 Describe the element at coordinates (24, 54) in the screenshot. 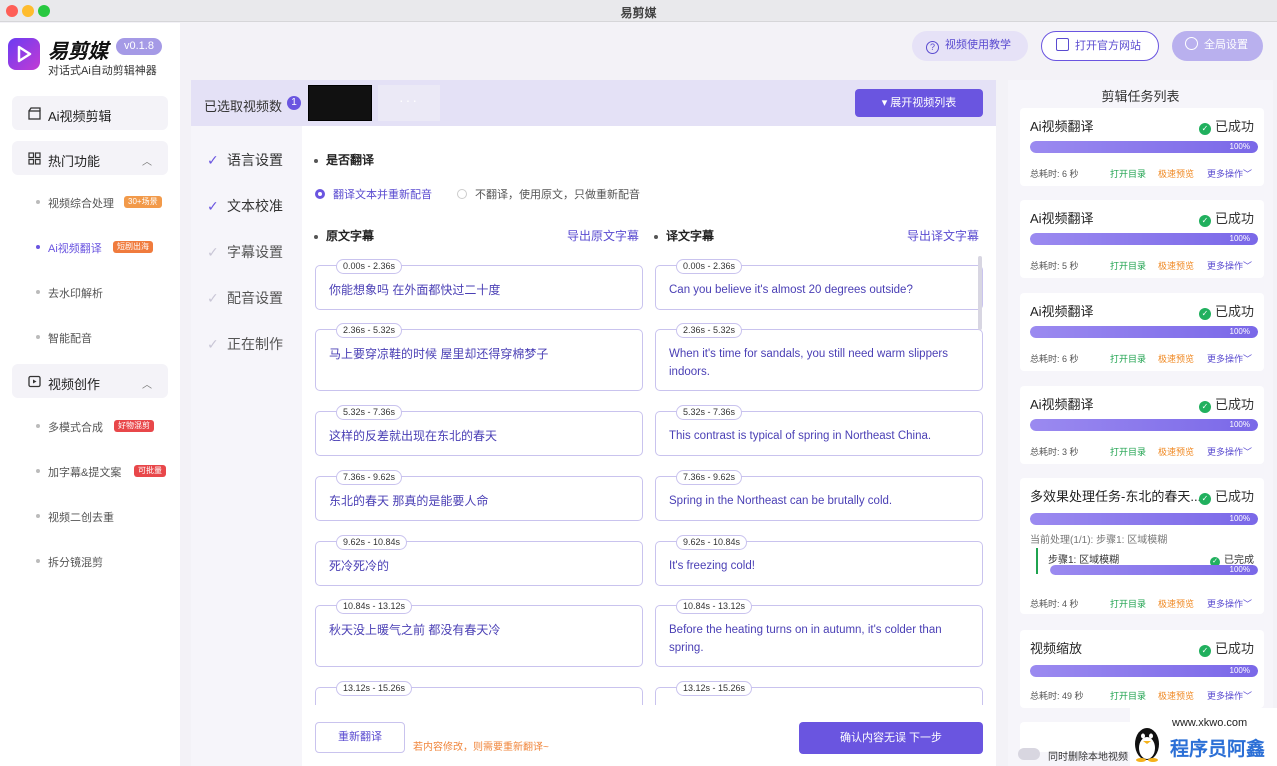

I see `app-logo` at that location.